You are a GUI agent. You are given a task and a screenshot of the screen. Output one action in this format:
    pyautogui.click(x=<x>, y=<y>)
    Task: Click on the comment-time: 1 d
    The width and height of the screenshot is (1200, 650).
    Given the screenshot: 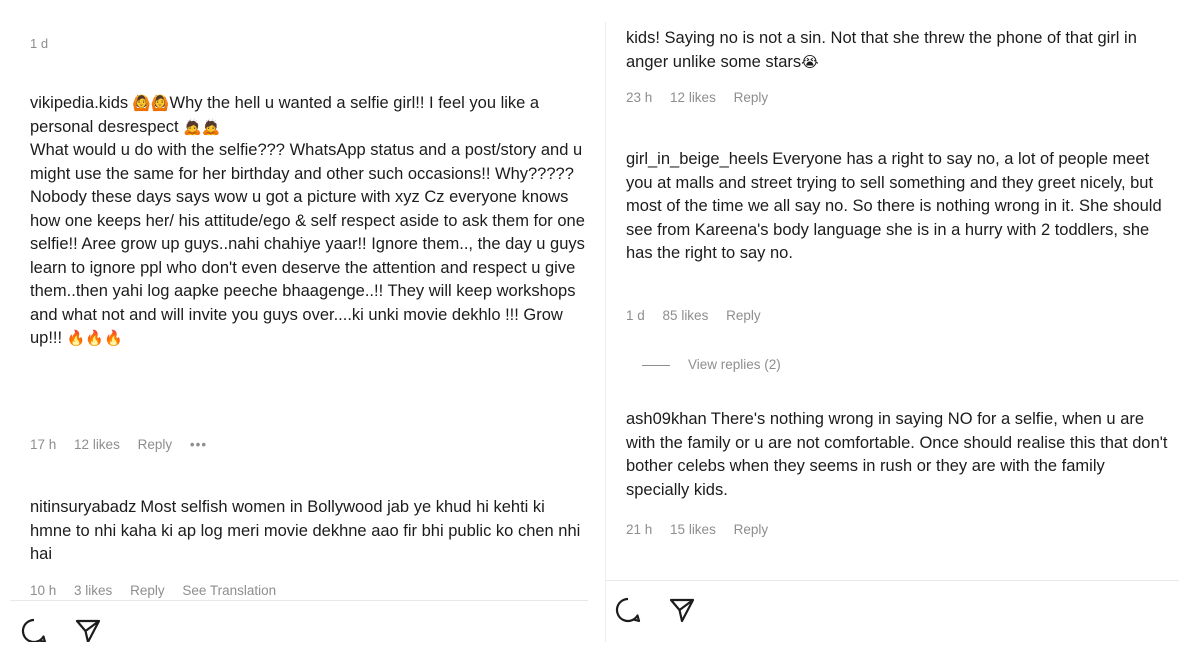 What is the action you would take?
    pyautogui.click(x=635, y=315)
    